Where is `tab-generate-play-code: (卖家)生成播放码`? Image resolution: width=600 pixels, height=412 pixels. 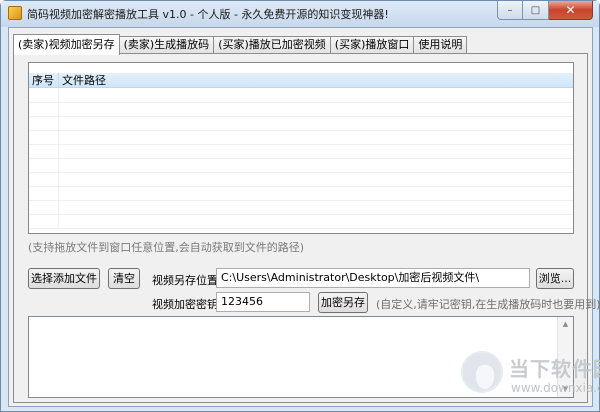
tab-generate-play-code: (卖家)生成播放码 is located at coordinates (166, 45).